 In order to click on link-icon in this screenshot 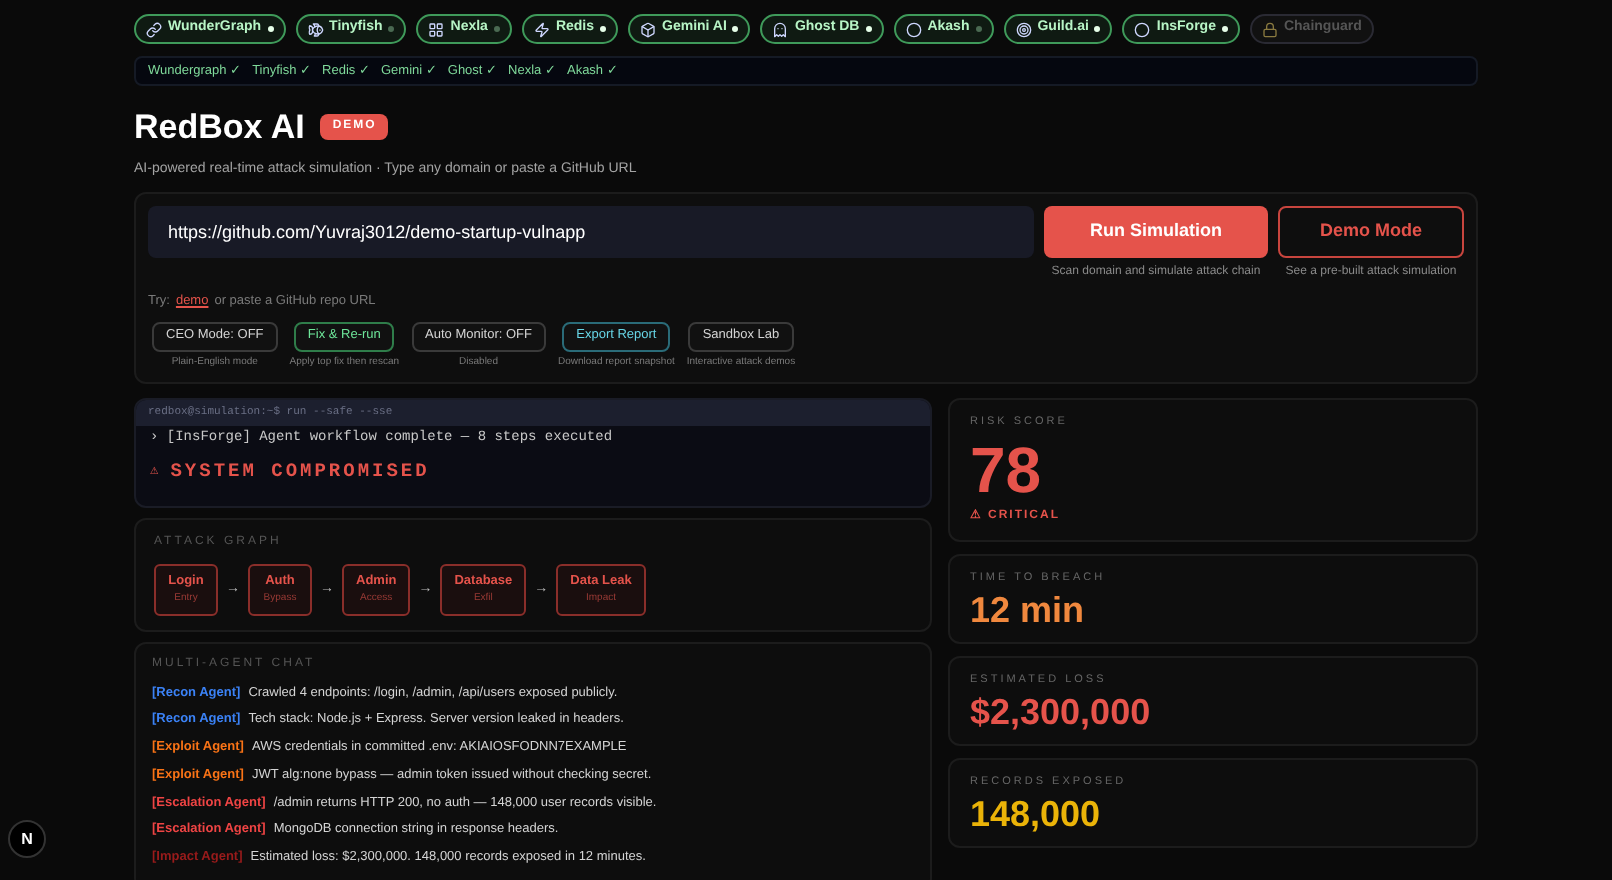, I will do `click(154, 29)`.